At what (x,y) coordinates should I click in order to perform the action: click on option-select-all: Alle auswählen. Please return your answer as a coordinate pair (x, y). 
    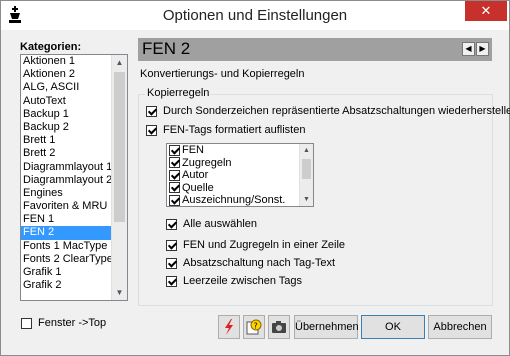
    Looking at the image, I should click on (211, 224).